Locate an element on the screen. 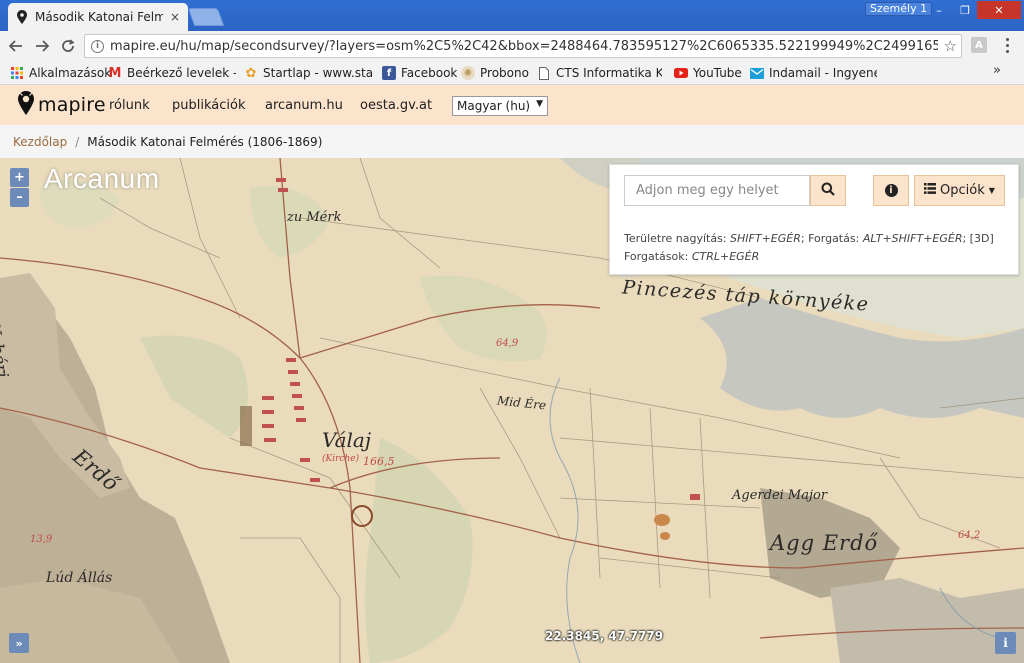 The image size is (1024, 663). zoom-controls: + – is located at coordinates (19, 187).